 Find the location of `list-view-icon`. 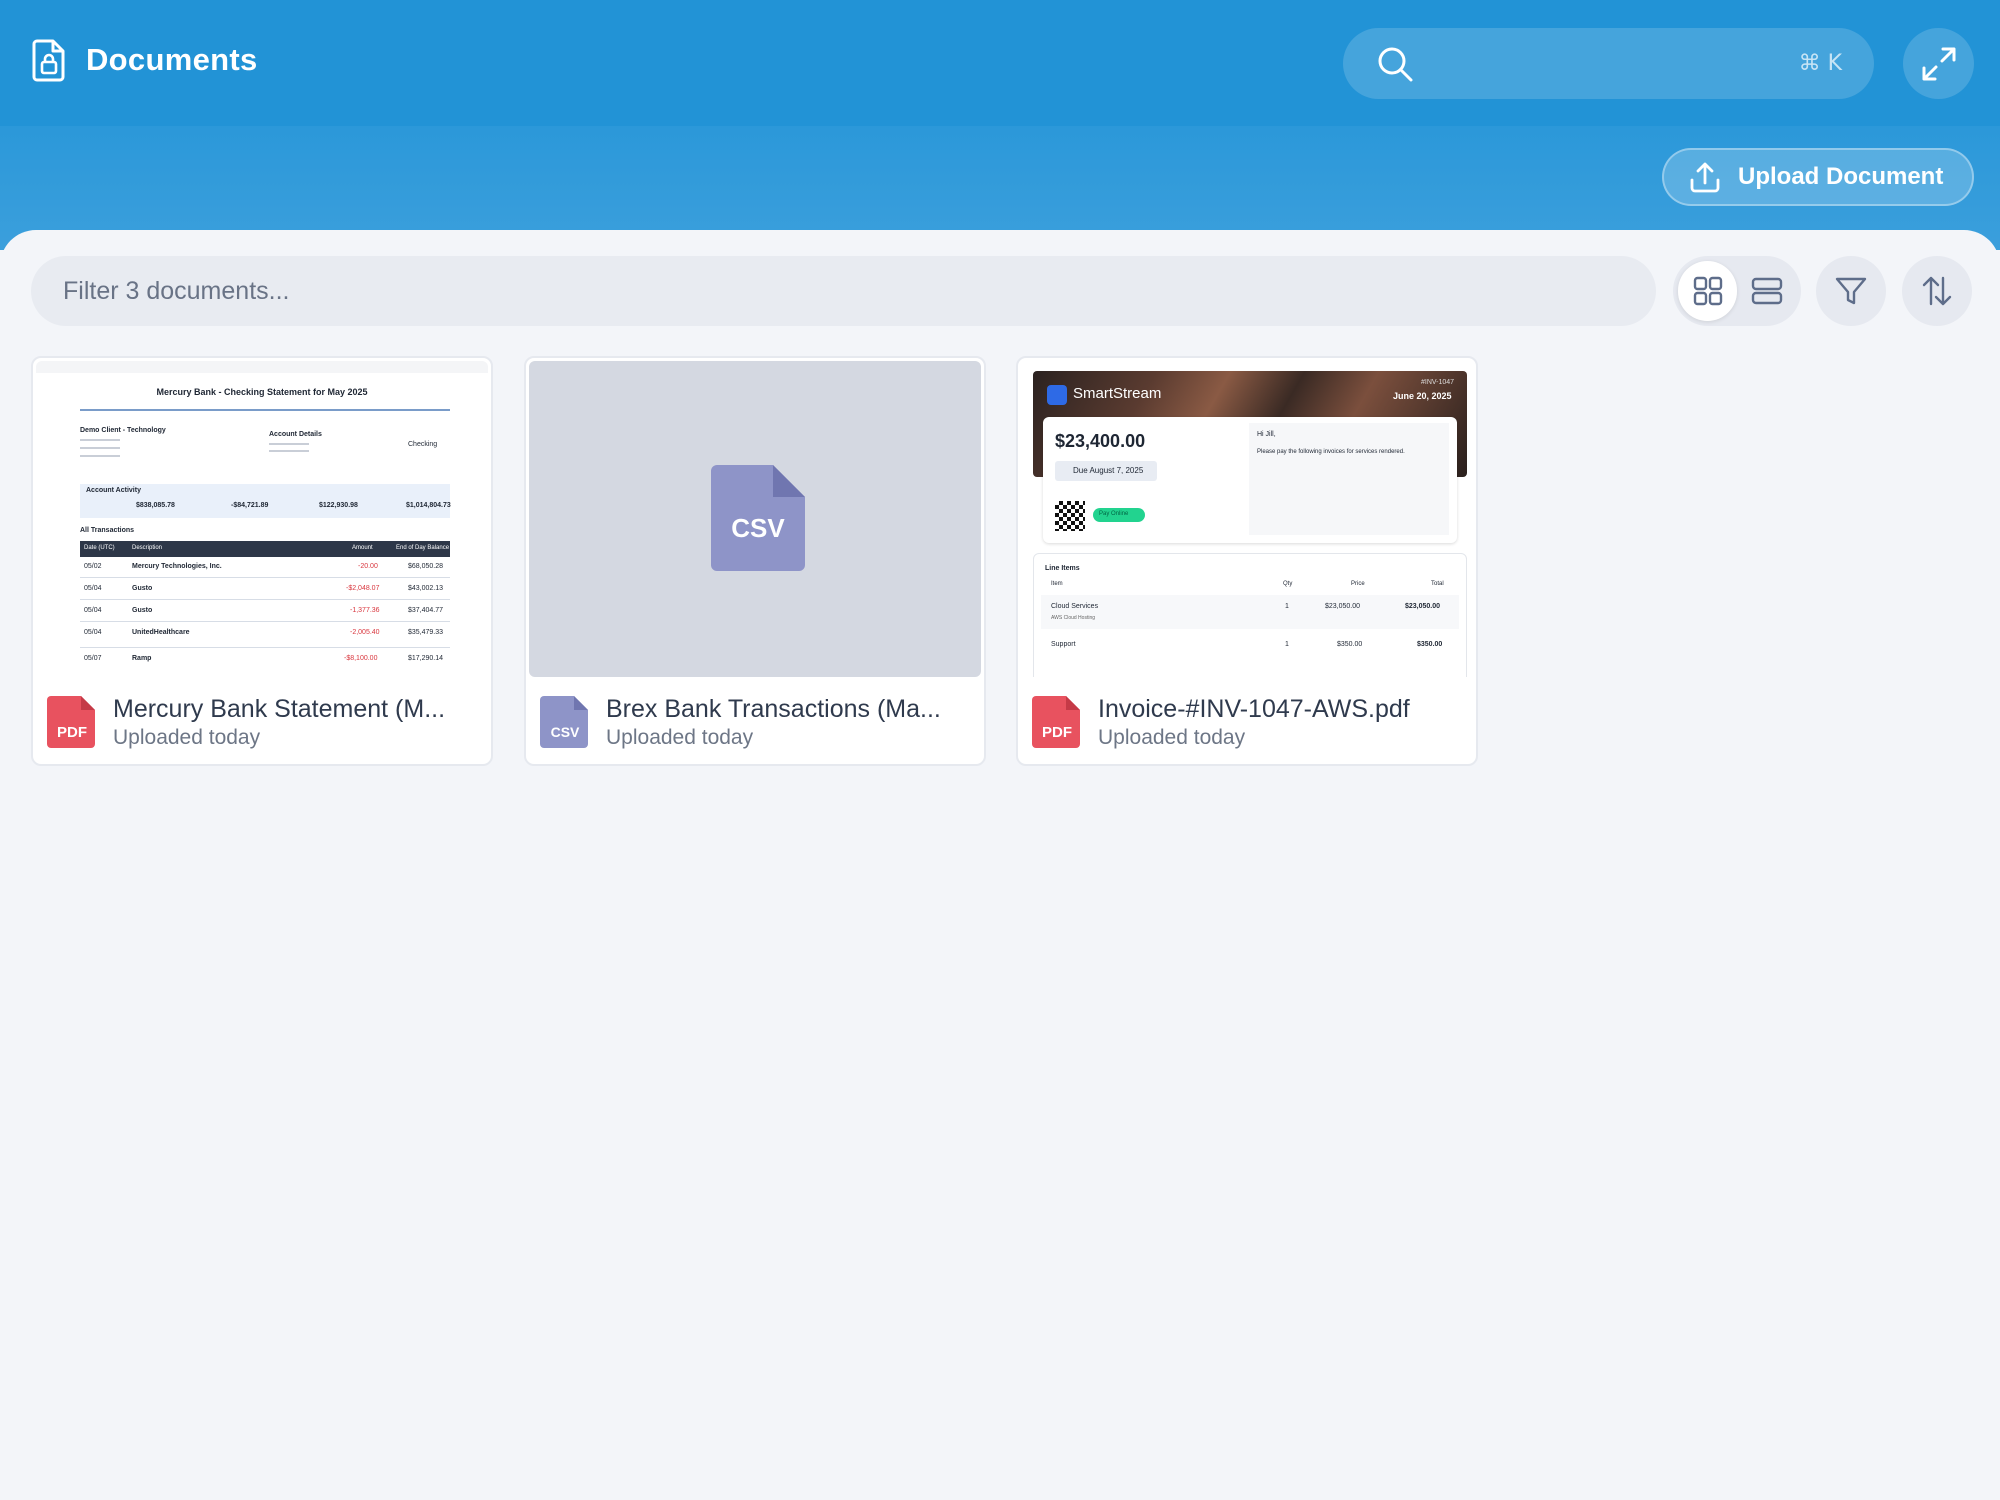

list-view-icon is located at coordinates (1766, 291).